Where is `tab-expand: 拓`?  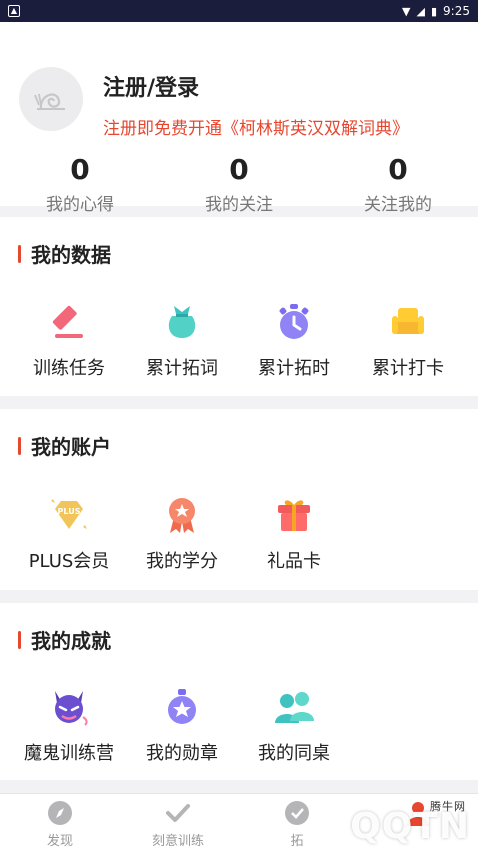
tab-expand: 拓 is located at coordinates (297, 824).